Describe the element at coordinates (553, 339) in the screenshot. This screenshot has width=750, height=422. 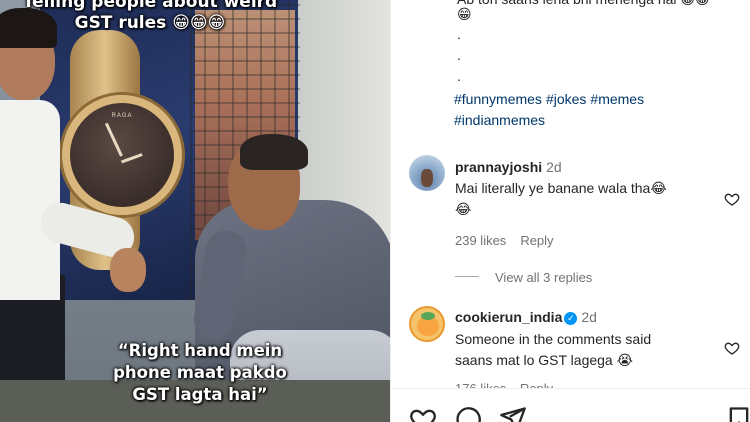
I see `comment-text-line: Someone in the comments said` at that location.